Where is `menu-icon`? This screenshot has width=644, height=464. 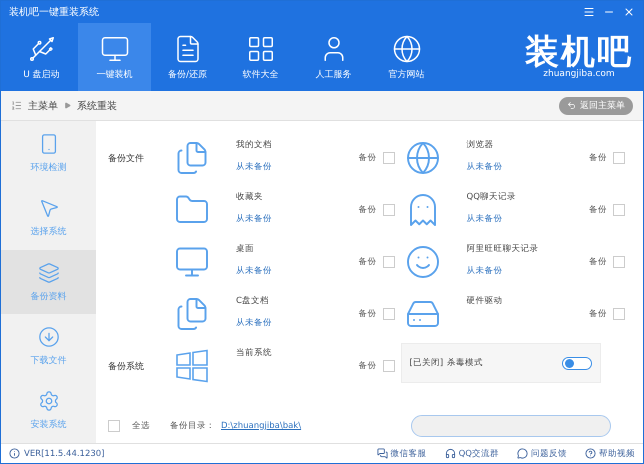
menu-icon is located at coordinates (589, 12).